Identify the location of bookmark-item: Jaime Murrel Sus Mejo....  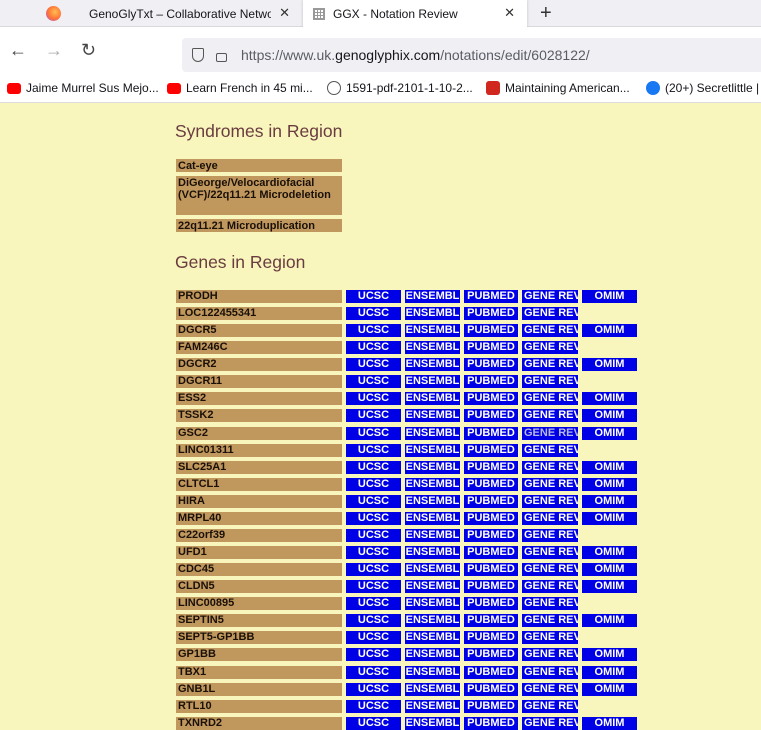
(83, 88).